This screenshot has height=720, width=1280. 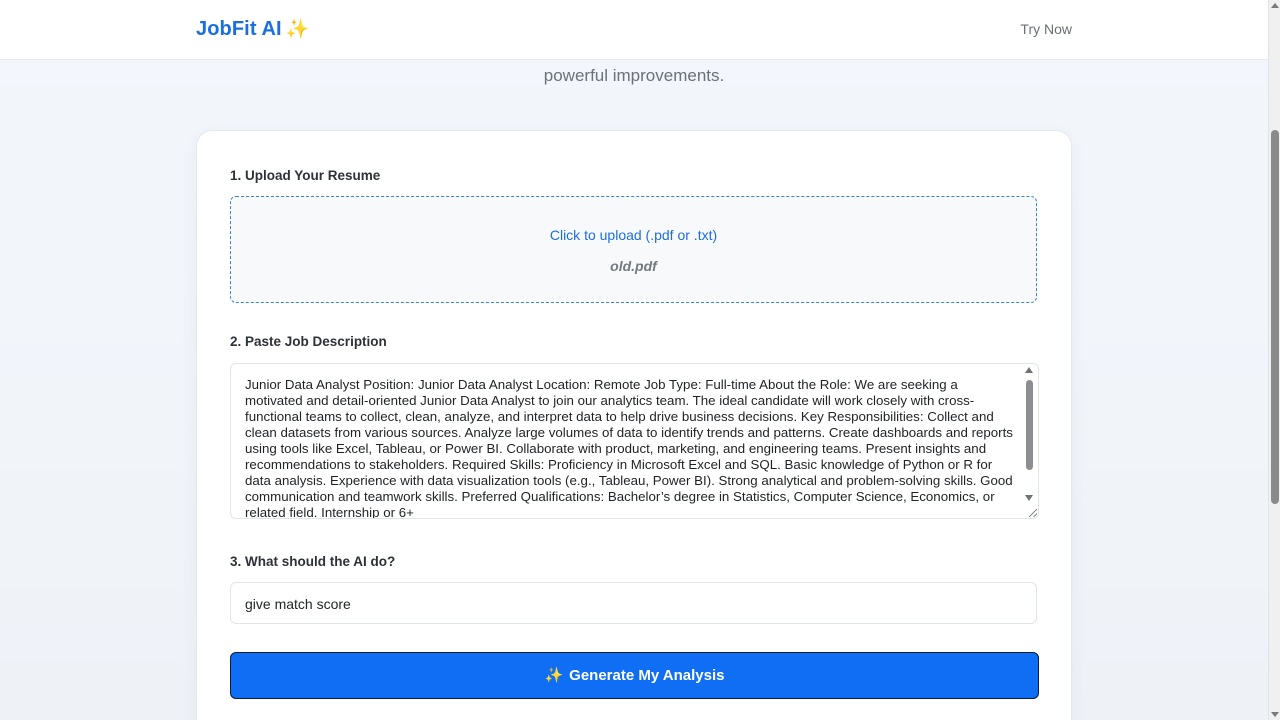 What do you see at coordinates (313, 561) in the screenshot?
I see `ai-instruction-label: 3. What should the AI do?` at bounding box center [313, 561].